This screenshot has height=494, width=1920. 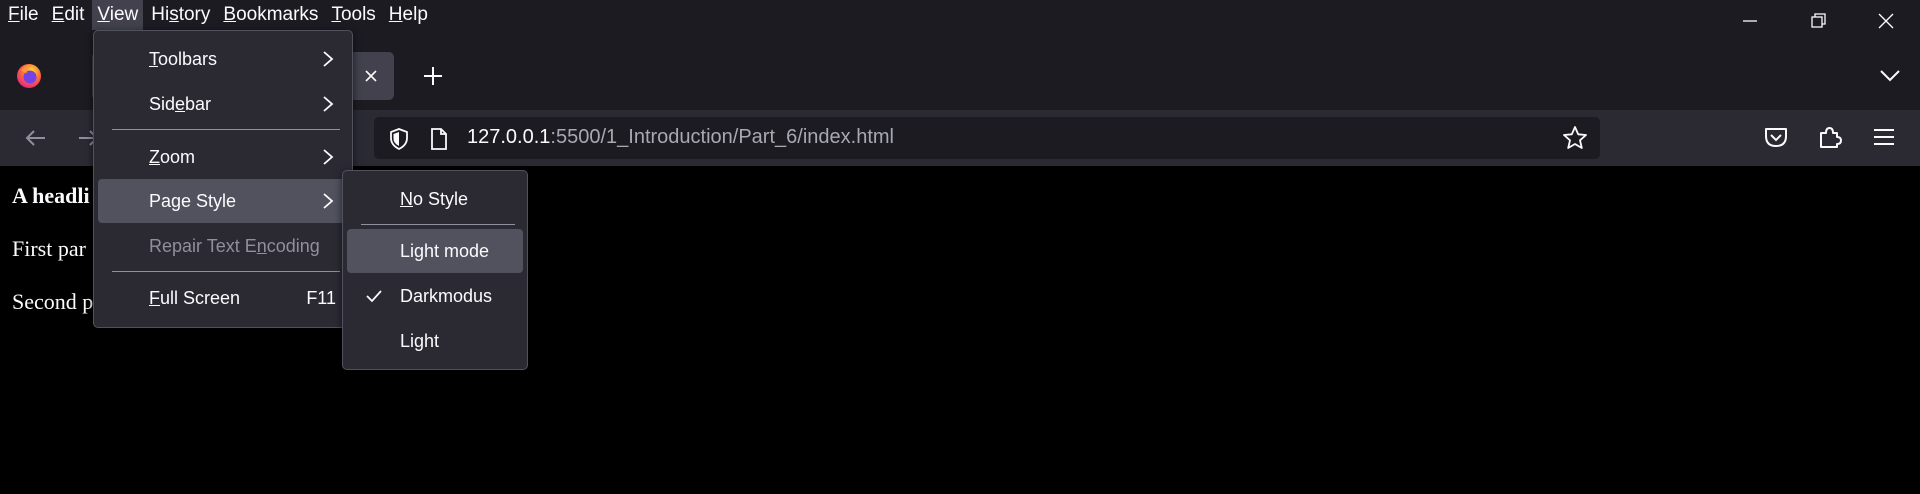 What do you see at coordinates (435, 341) in the screenshot?
I see `page-style-light: Light` at bounding box center [435, 341].